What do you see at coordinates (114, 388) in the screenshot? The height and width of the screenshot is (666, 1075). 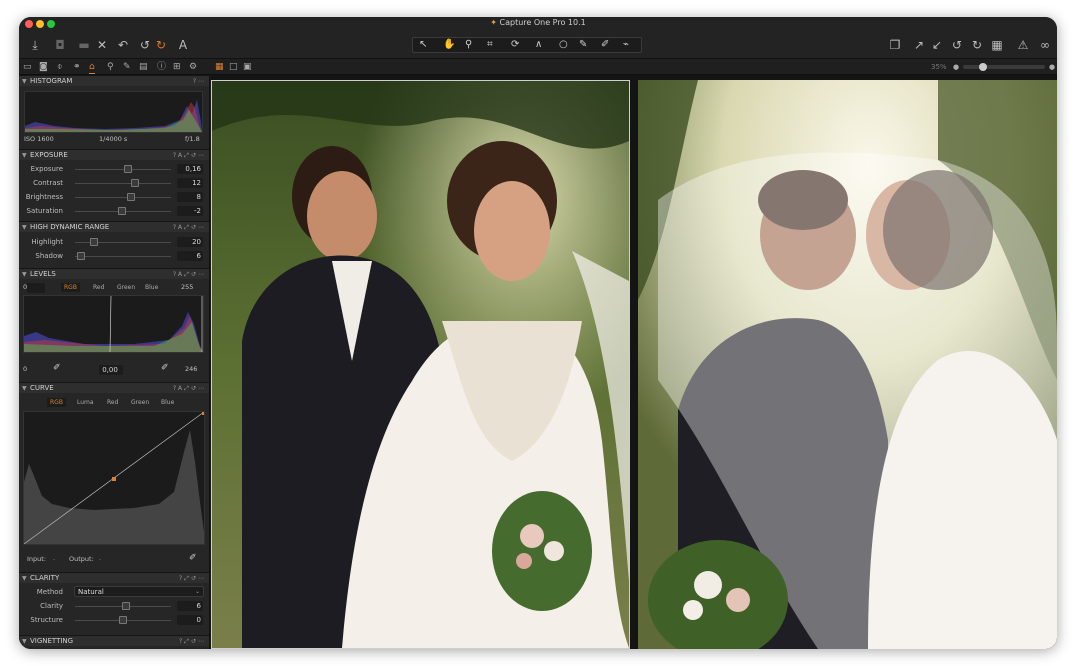 I see `curve-header: ▼ CURVE ?A⤢↺⋯` at bounding box center [114, 388].